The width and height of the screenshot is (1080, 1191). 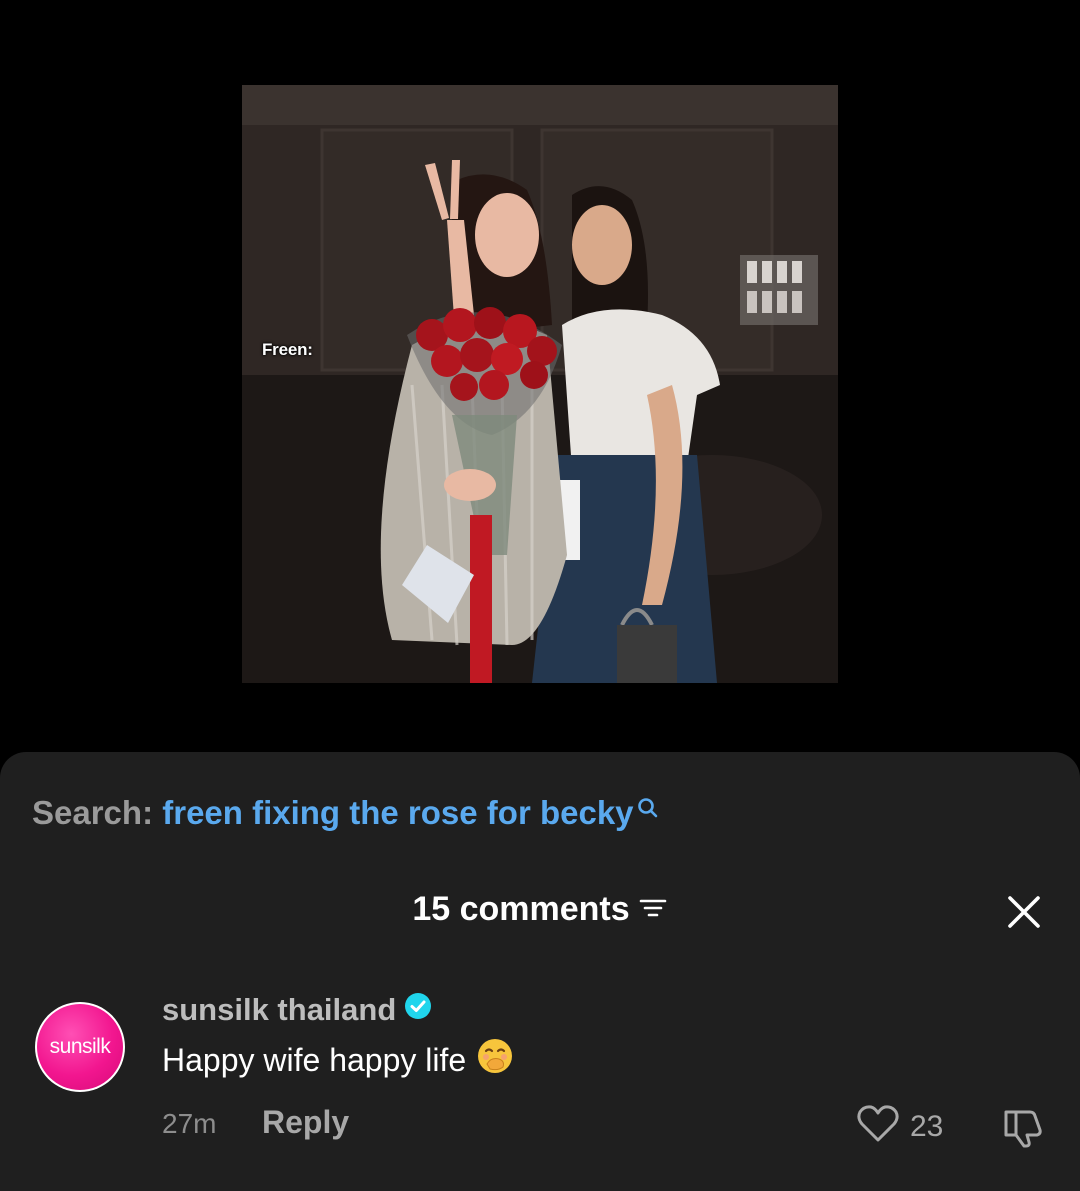 What do you see at coordinates (495, 1060) in the screenshot?
I see `face-with-hand-over-mouth-icon` at bounding box center [495, 1060].